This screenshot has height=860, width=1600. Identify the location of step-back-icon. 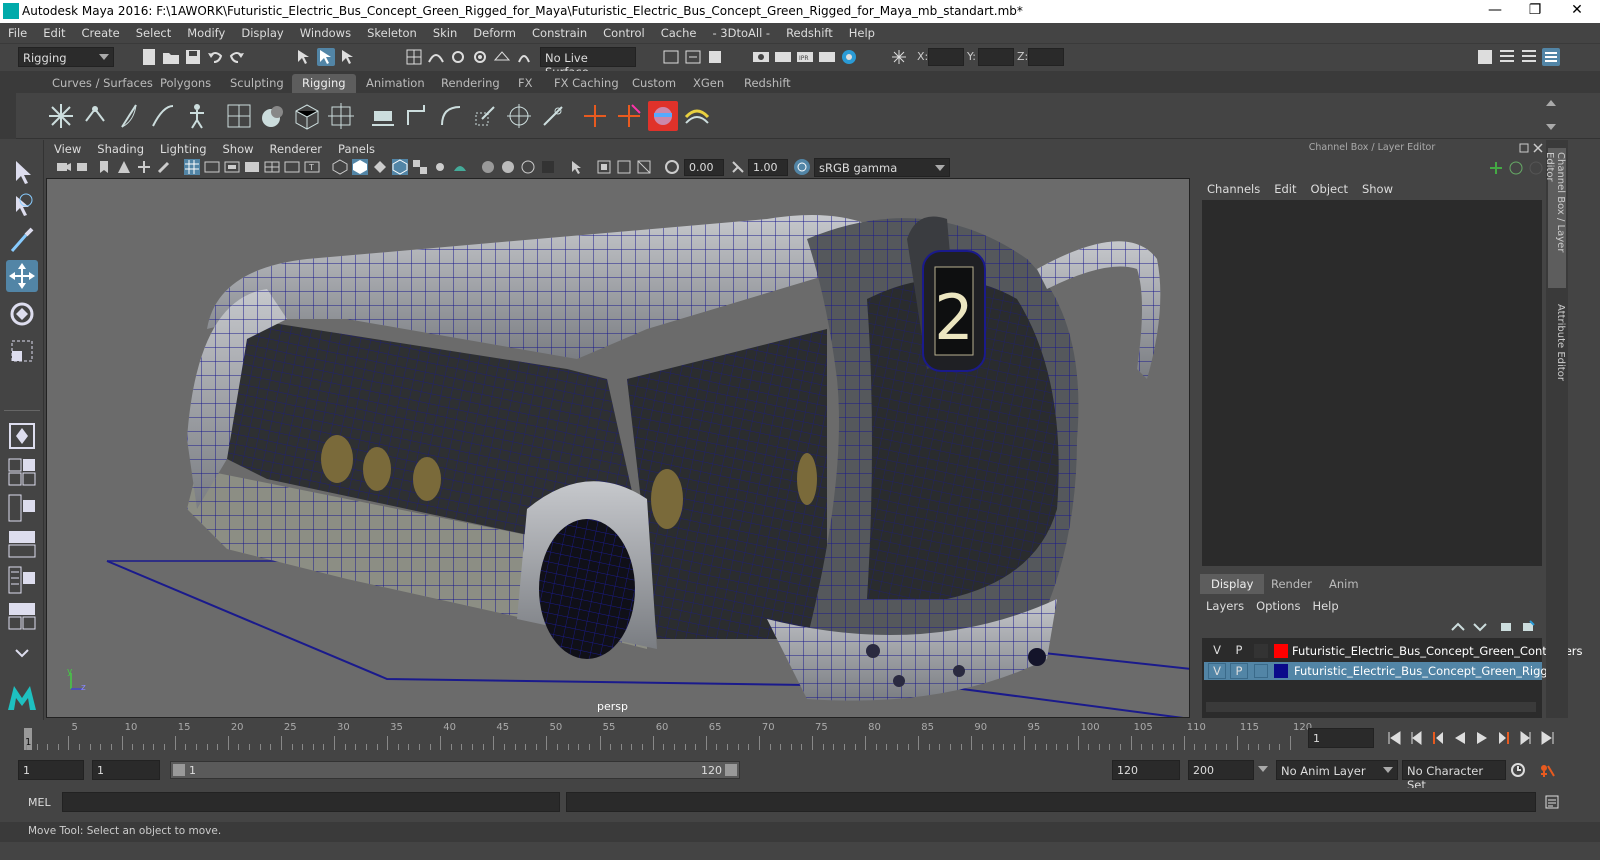
(1416, 738).